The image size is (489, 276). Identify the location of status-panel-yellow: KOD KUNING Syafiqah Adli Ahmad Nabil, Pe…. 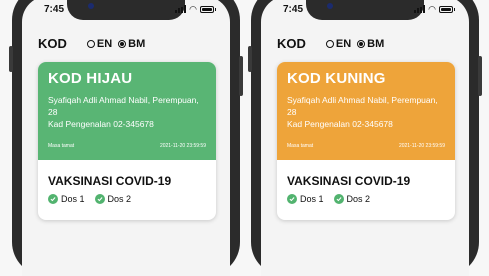
(366, 111).